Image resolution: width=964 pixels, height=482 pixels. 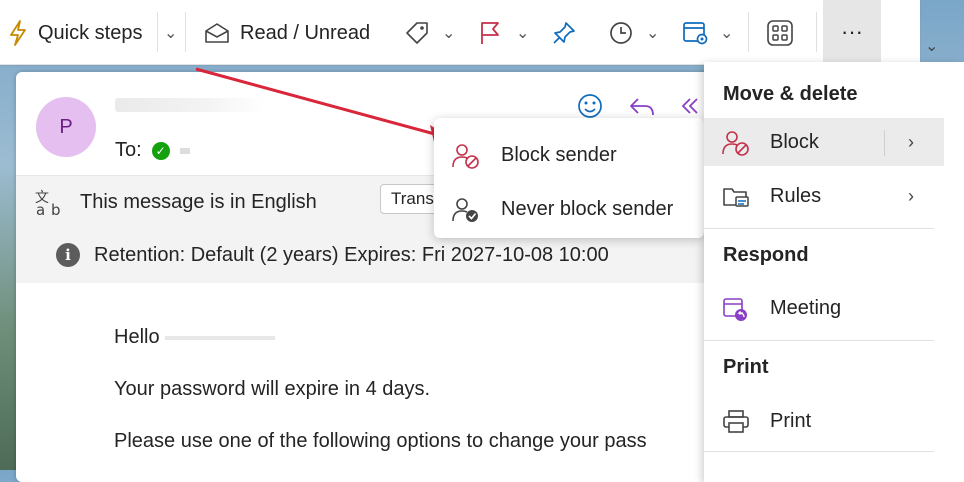 I want to click on block-submenu: Block sender Never block sender, so click(x=569, y=178).